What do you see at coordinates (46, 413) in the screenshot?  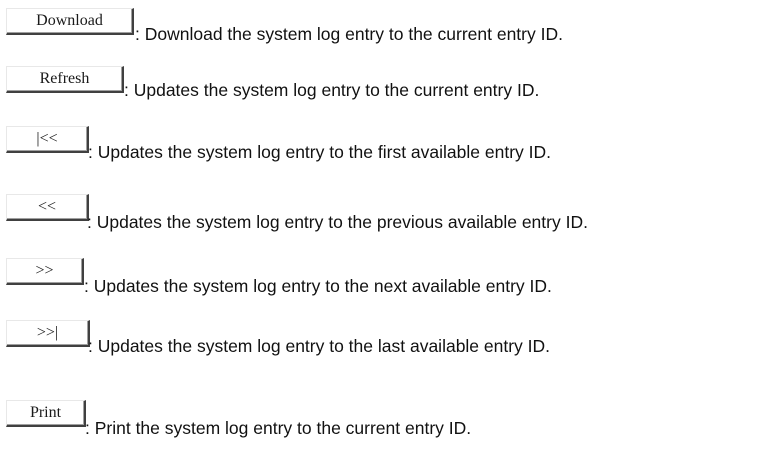 I see `print-button: Print` at bounding box center [46, 413].